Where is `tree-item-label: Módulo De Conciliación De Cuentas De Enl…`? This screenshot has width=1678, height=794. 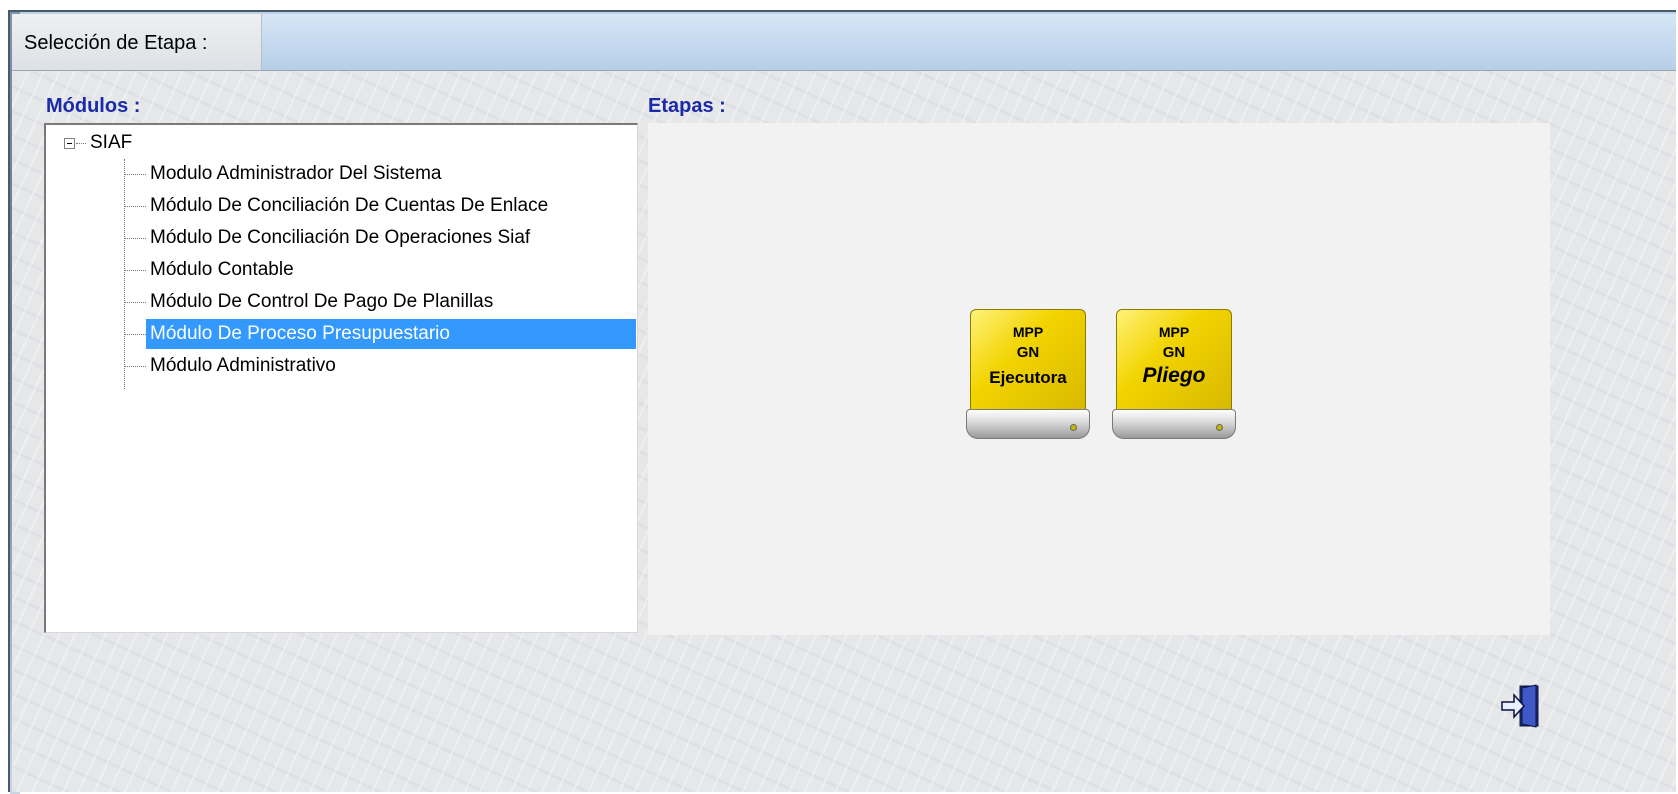 tree-item-label: Módulo De Conciliación De Cuentas De Enl… is located at coordinates (349, 205).